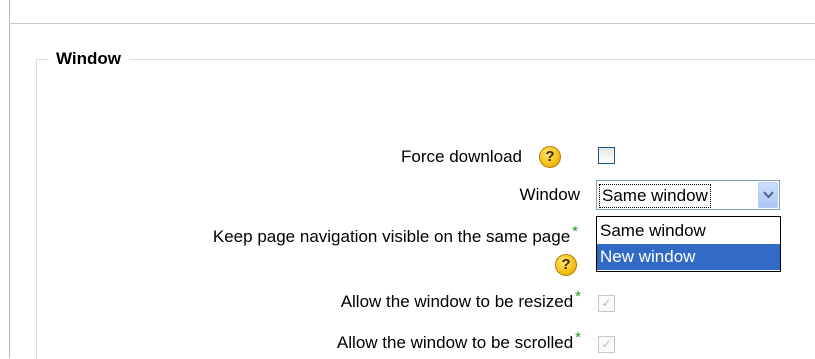 The height and width of the screenshot is (359, 815). I want to click on previous-section-edge, so click(412, 12).